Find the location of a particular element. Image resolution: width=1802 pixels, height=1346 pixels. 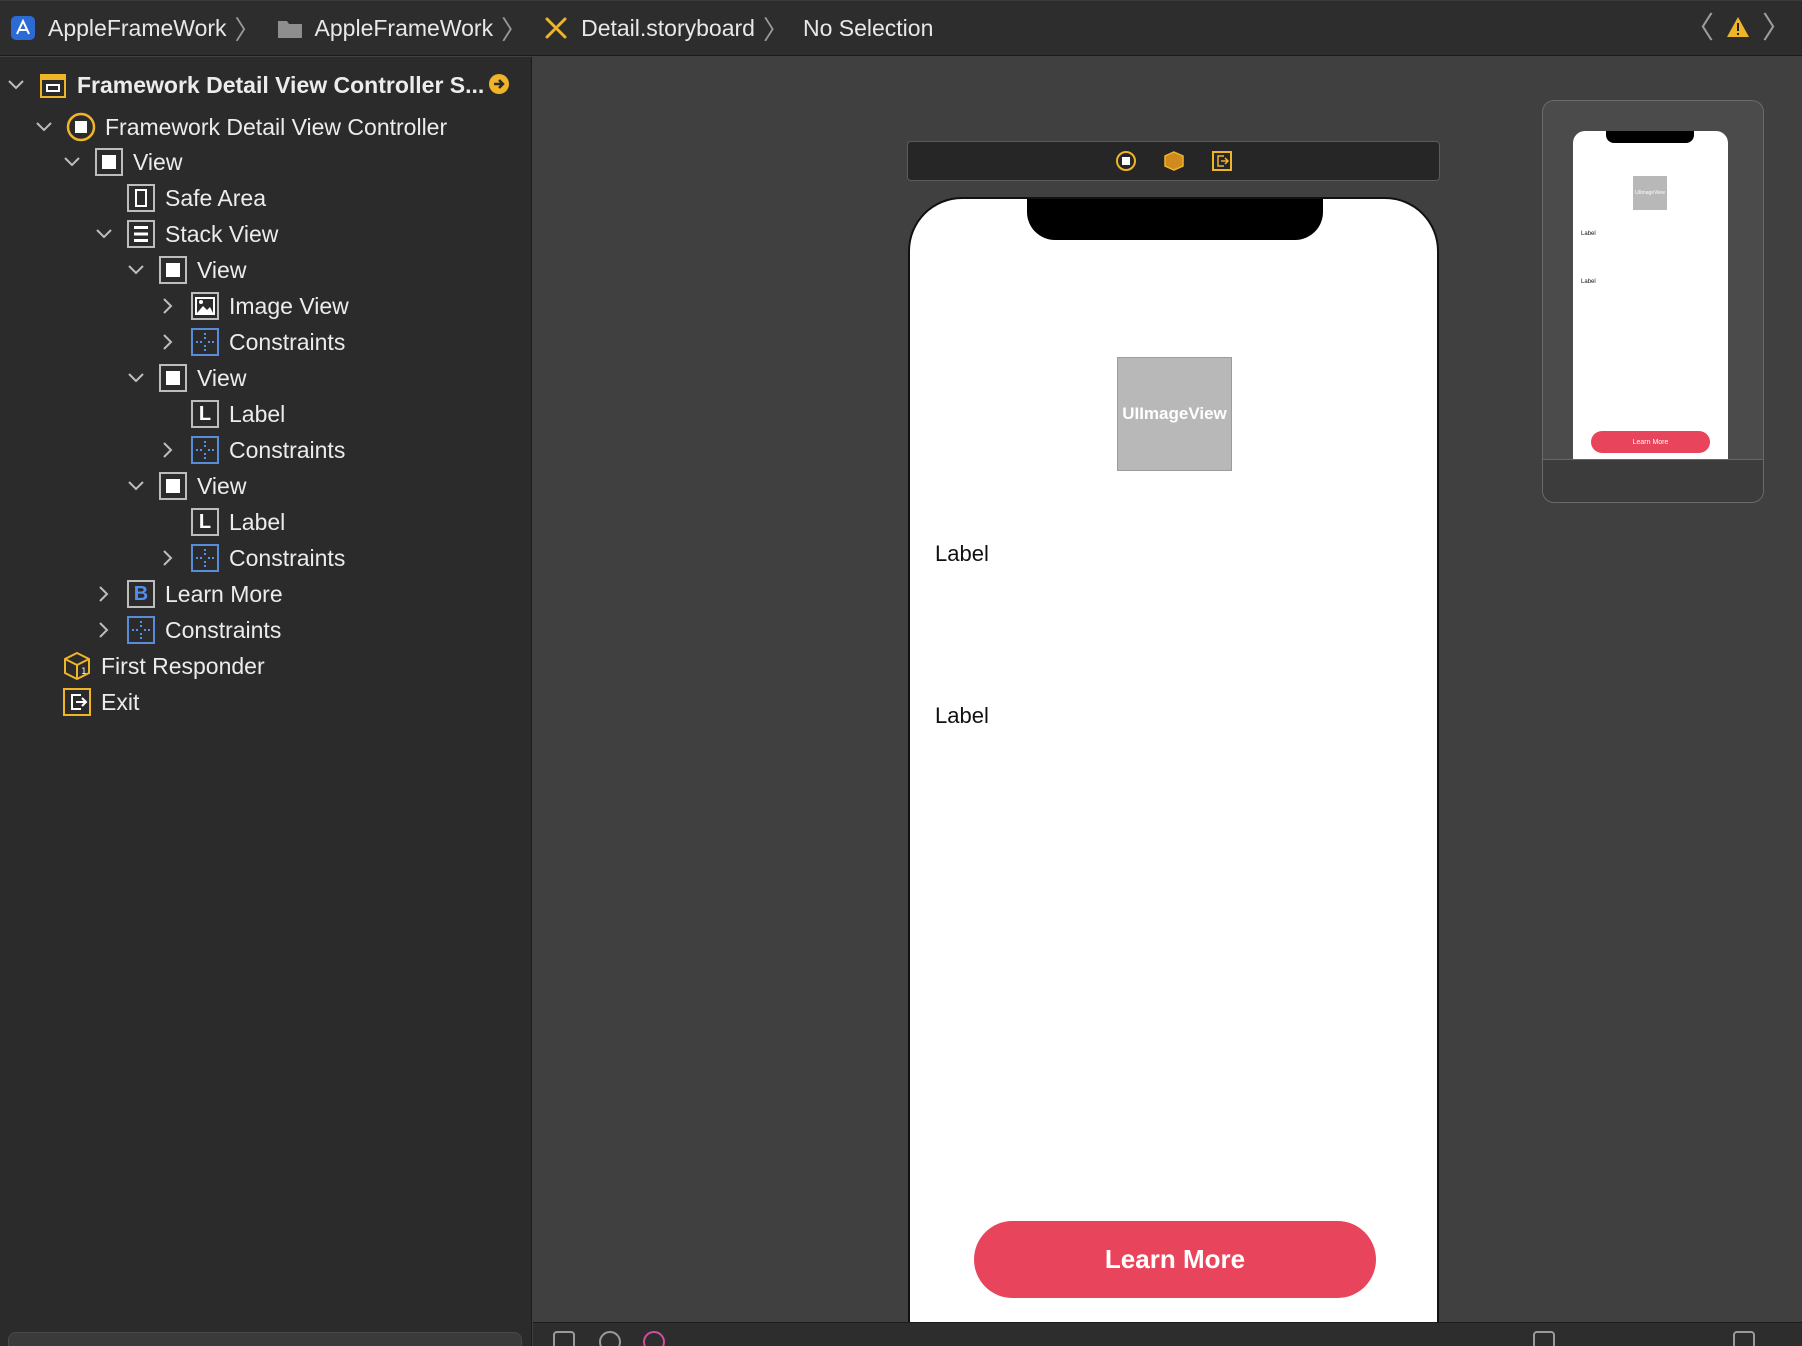

minimap-scene: UIImageView Label Label Learn More is located at coordinates (1650, 298).